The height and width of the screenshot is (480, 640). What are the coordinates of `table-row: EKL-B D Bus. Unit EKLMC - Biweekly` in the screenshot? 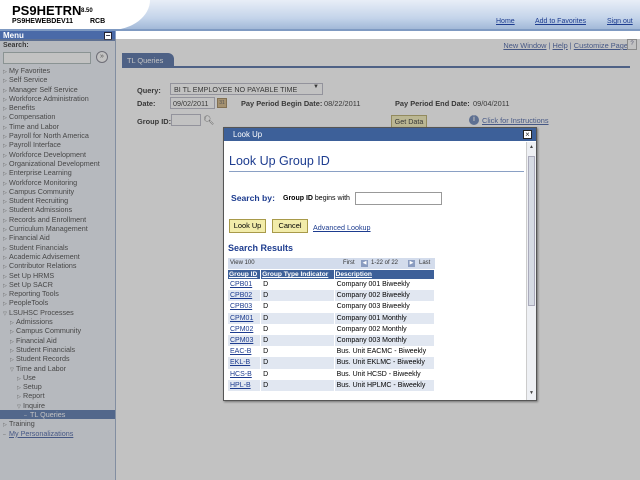 It's located at (332, 363).